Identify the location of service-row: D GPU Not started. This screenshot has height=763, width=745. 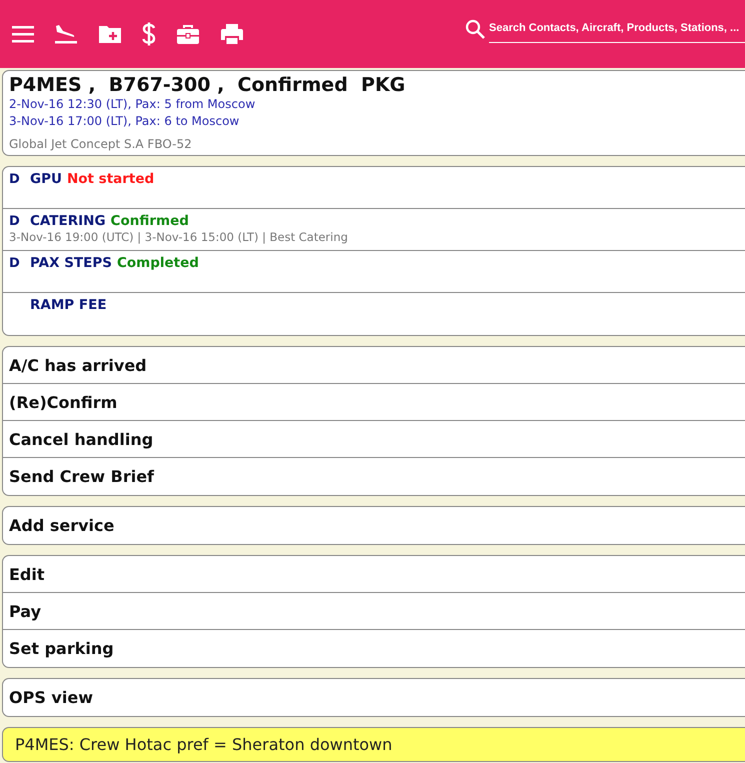
(374, 188).